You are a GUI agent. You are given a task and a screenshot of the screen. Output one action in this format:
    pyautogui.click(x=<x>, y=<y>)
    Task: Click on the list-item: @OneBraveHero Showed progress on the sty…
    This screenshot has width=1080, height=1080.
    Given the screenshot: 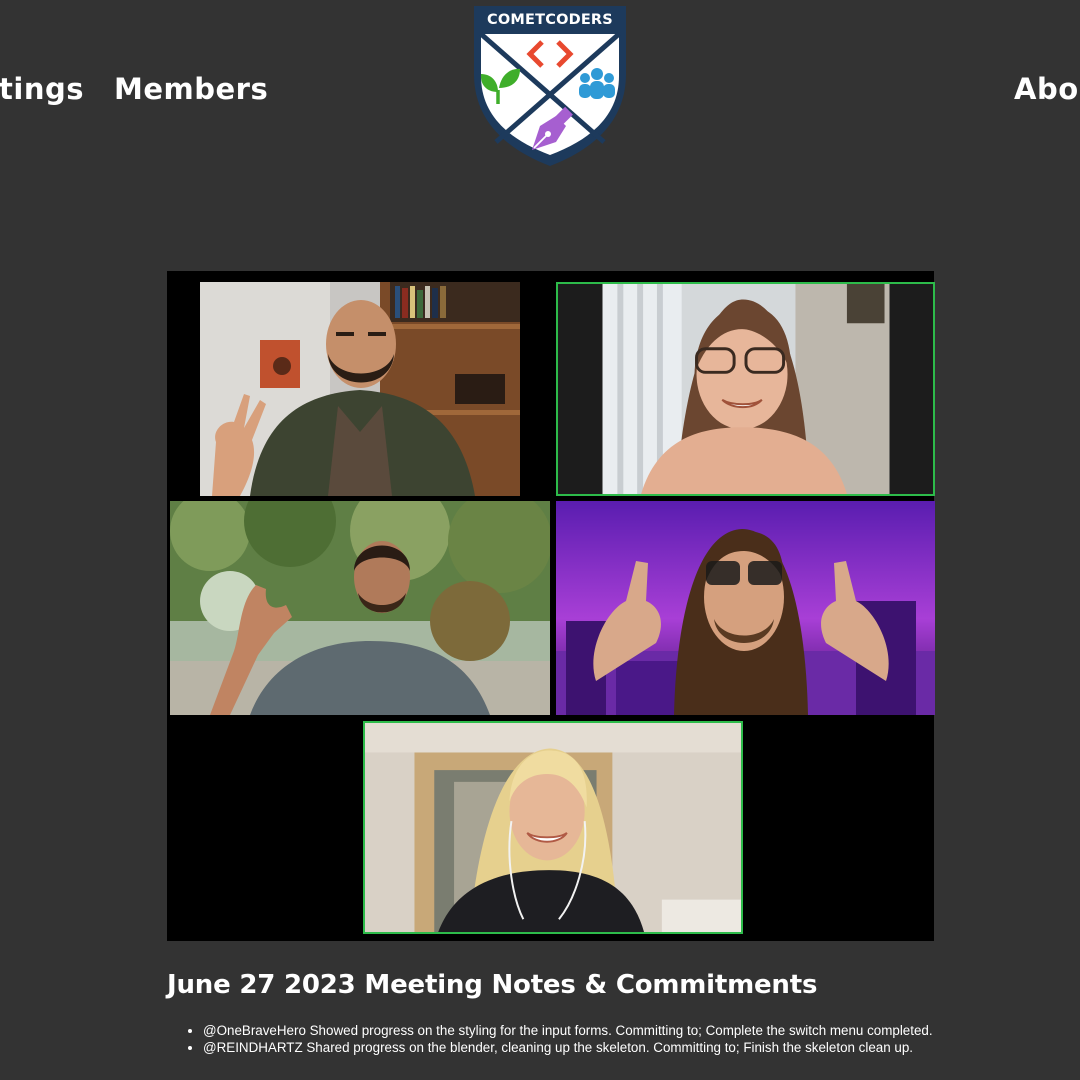 What is the action you would take?
    pyautogui.click(x=570, y=1030)
    